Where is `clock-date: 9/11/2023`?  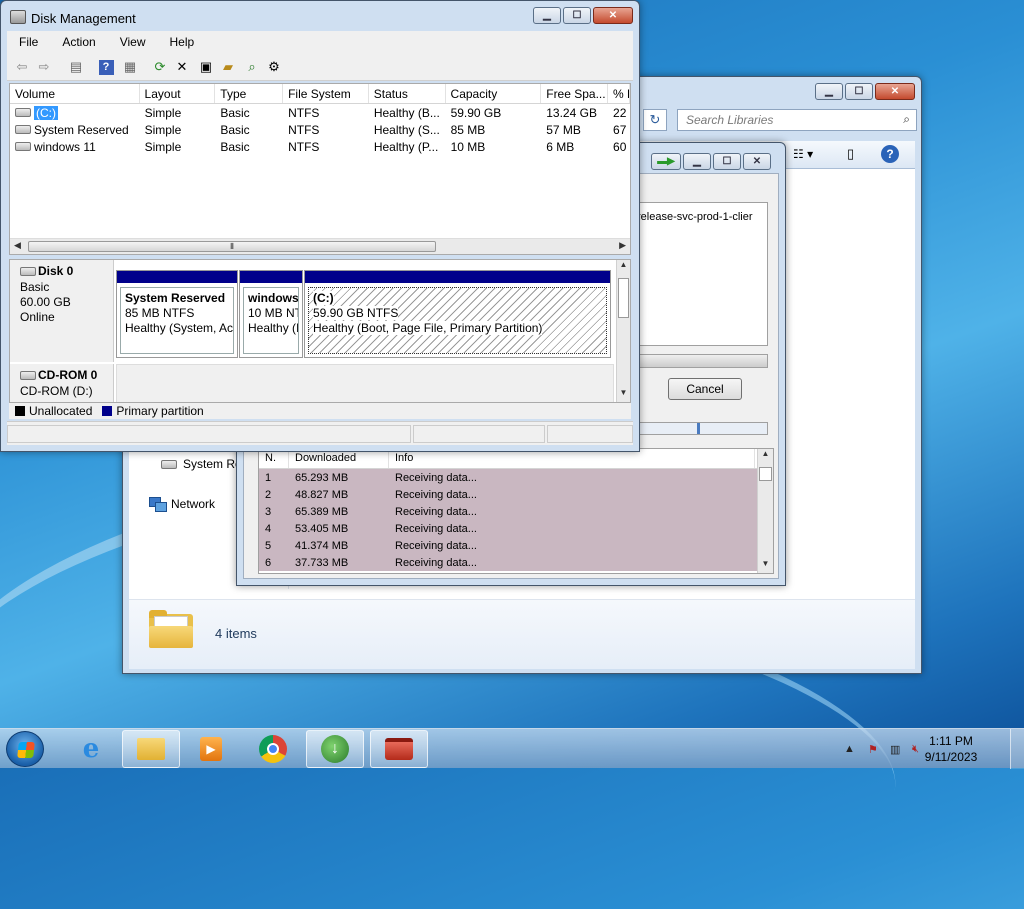 clock-date: 9/11/2023 is located at coordinates (951, 757).